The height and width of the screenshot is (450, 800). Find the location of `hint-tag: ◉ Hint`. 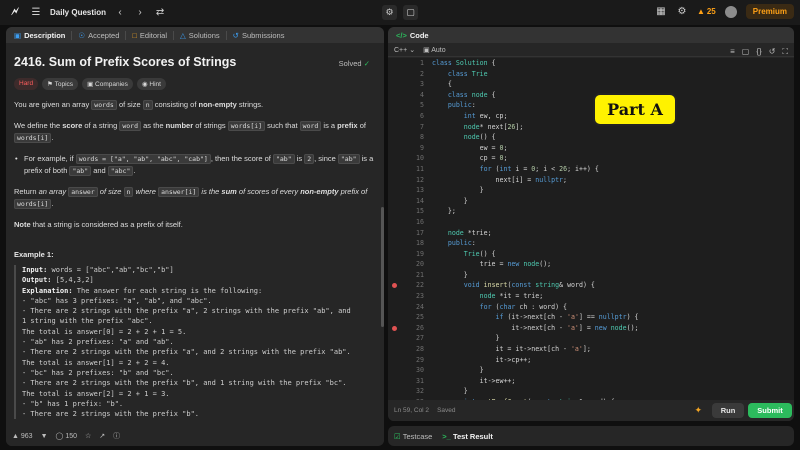

hint-tag: ◉ Hint is located at coordinates (151, 84).